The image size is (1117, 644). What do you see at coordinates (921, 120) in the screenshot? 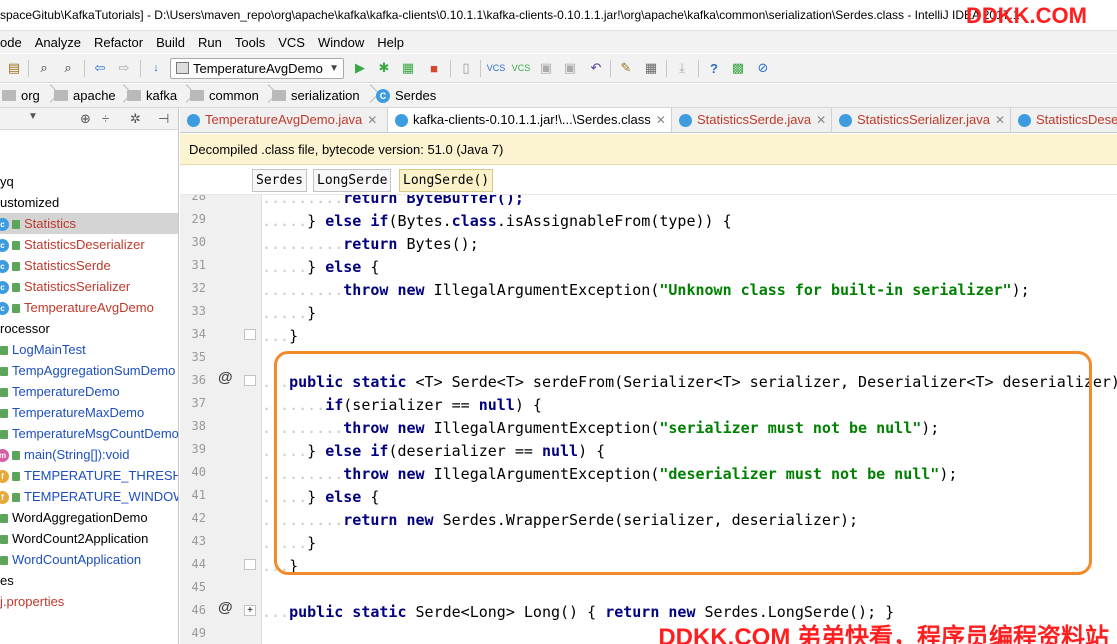
I see `tab-statistics-serializer: StatisticsSerializer.java ✕` at bounding box center [921, 120].